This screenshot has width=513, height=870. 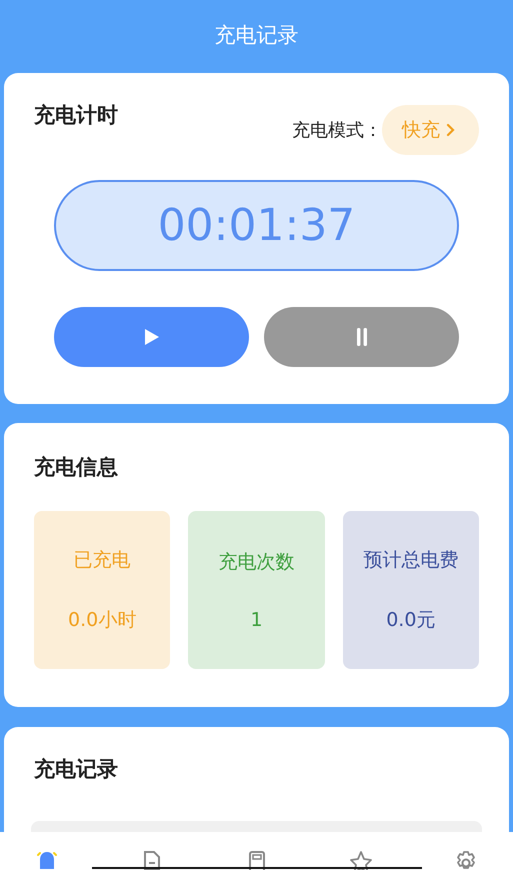 What do you see at coordinates (256, 225) in the screenshot?
I see `timer-display: 00:01:37` at bounding box center [256, 225].